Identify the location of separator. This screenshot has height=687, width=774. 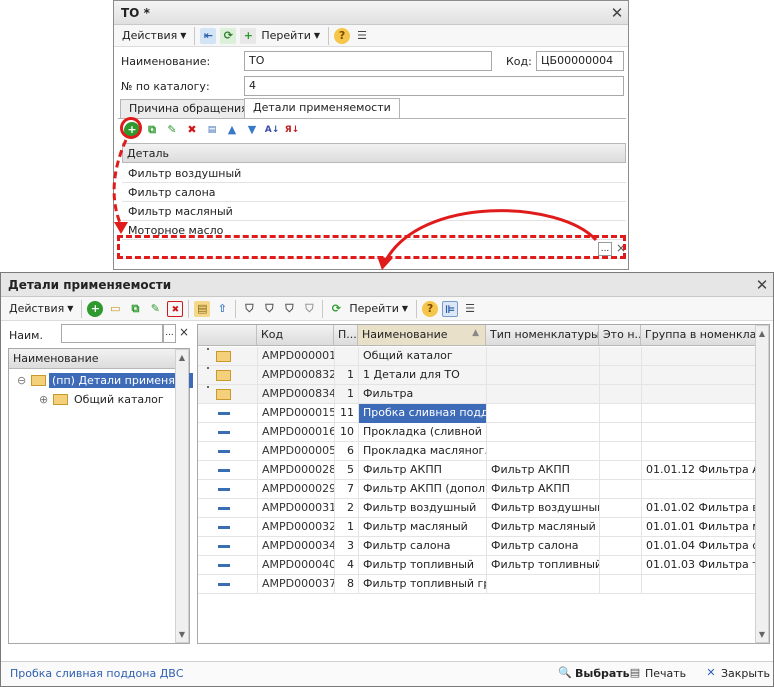
(323, 308).